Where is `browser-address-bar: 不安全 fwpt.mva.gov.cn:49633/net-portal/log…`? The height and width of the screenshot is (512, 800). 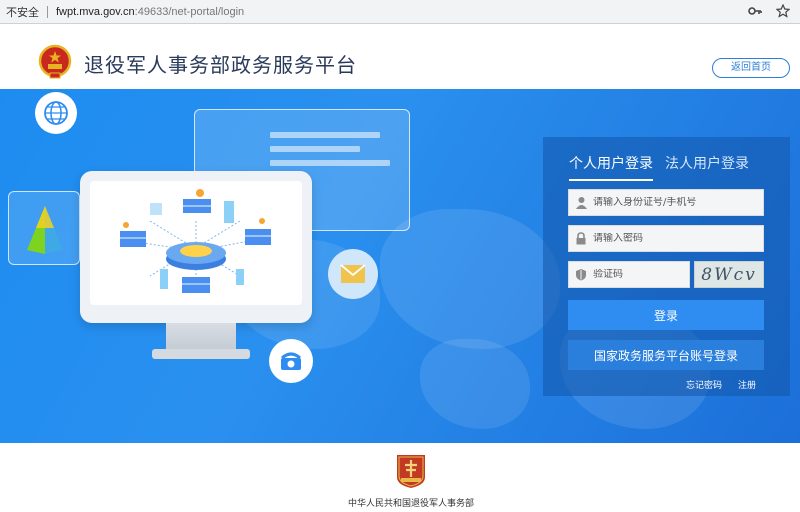 browser-address-bar: 不安全 fwpt.mva.gov.cn:49633/net-portal/log… is located at coordinates (400, 12).